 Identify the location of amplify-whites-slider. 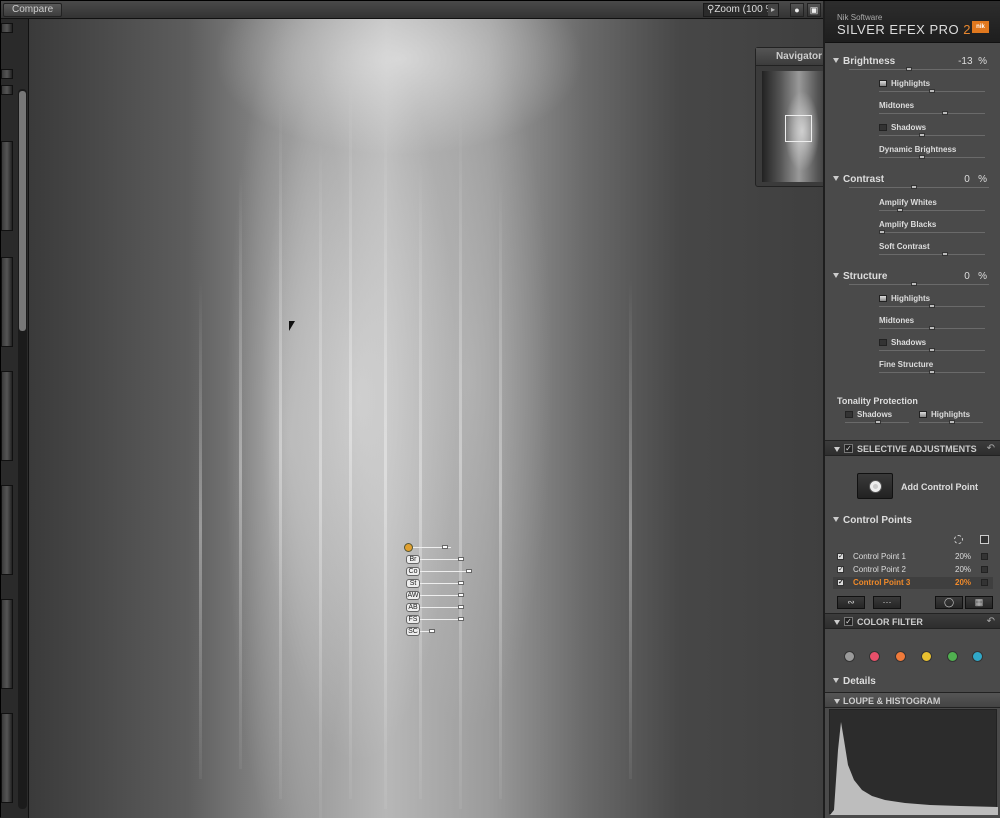
(932, 210).